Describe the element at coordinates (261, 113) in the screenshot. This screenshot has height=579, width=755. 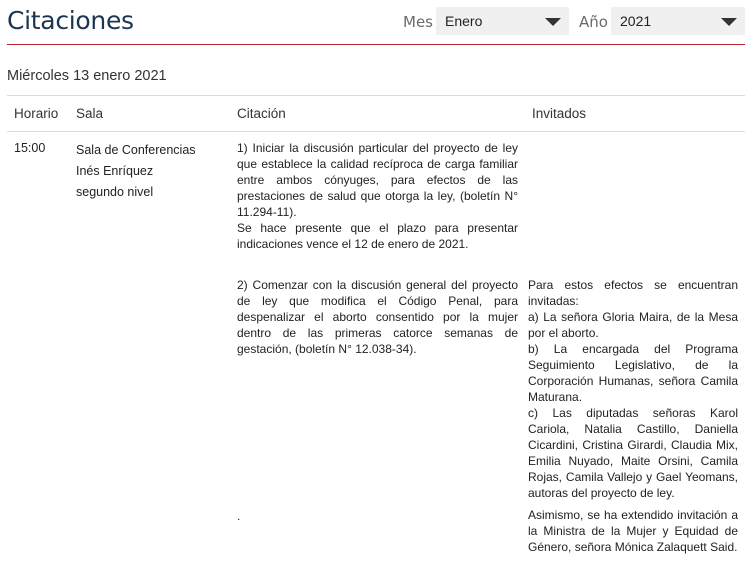
I see `column-header-citacion: Citación` at that location.